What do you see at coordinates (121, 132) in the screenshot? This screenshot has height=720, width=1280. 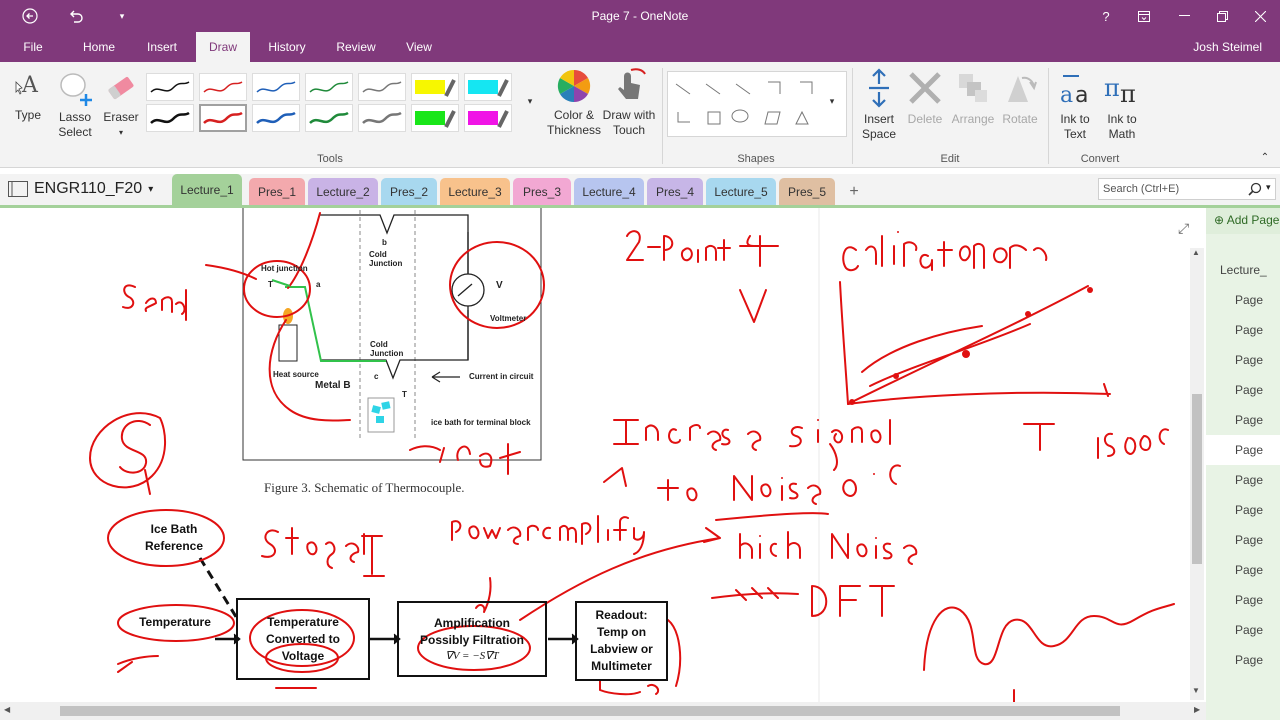 I see `eraser-dropdown-icon: ▾` at bounding box center [121, 132].